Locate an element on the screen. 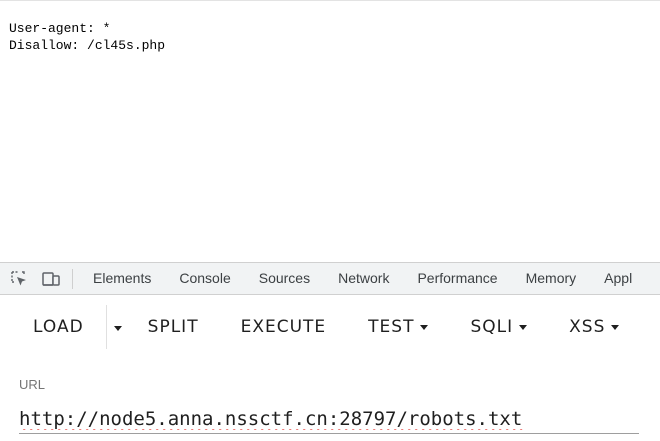  load-divider is located at coordinates (106, 327).